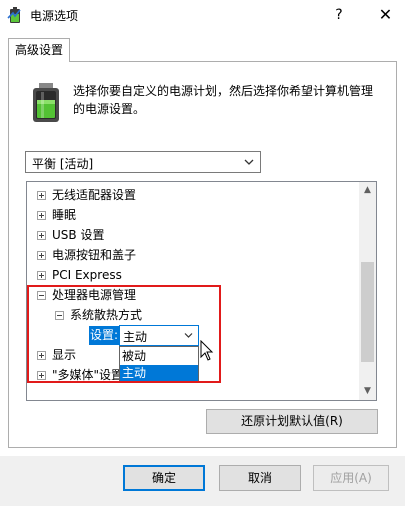 This screenshot has width=405, height=506. What do you see at coordinates (202, 15) in the screenshot?
I see `title-bar: 电源选项 ? ✕` at bounding box center [202, 15].